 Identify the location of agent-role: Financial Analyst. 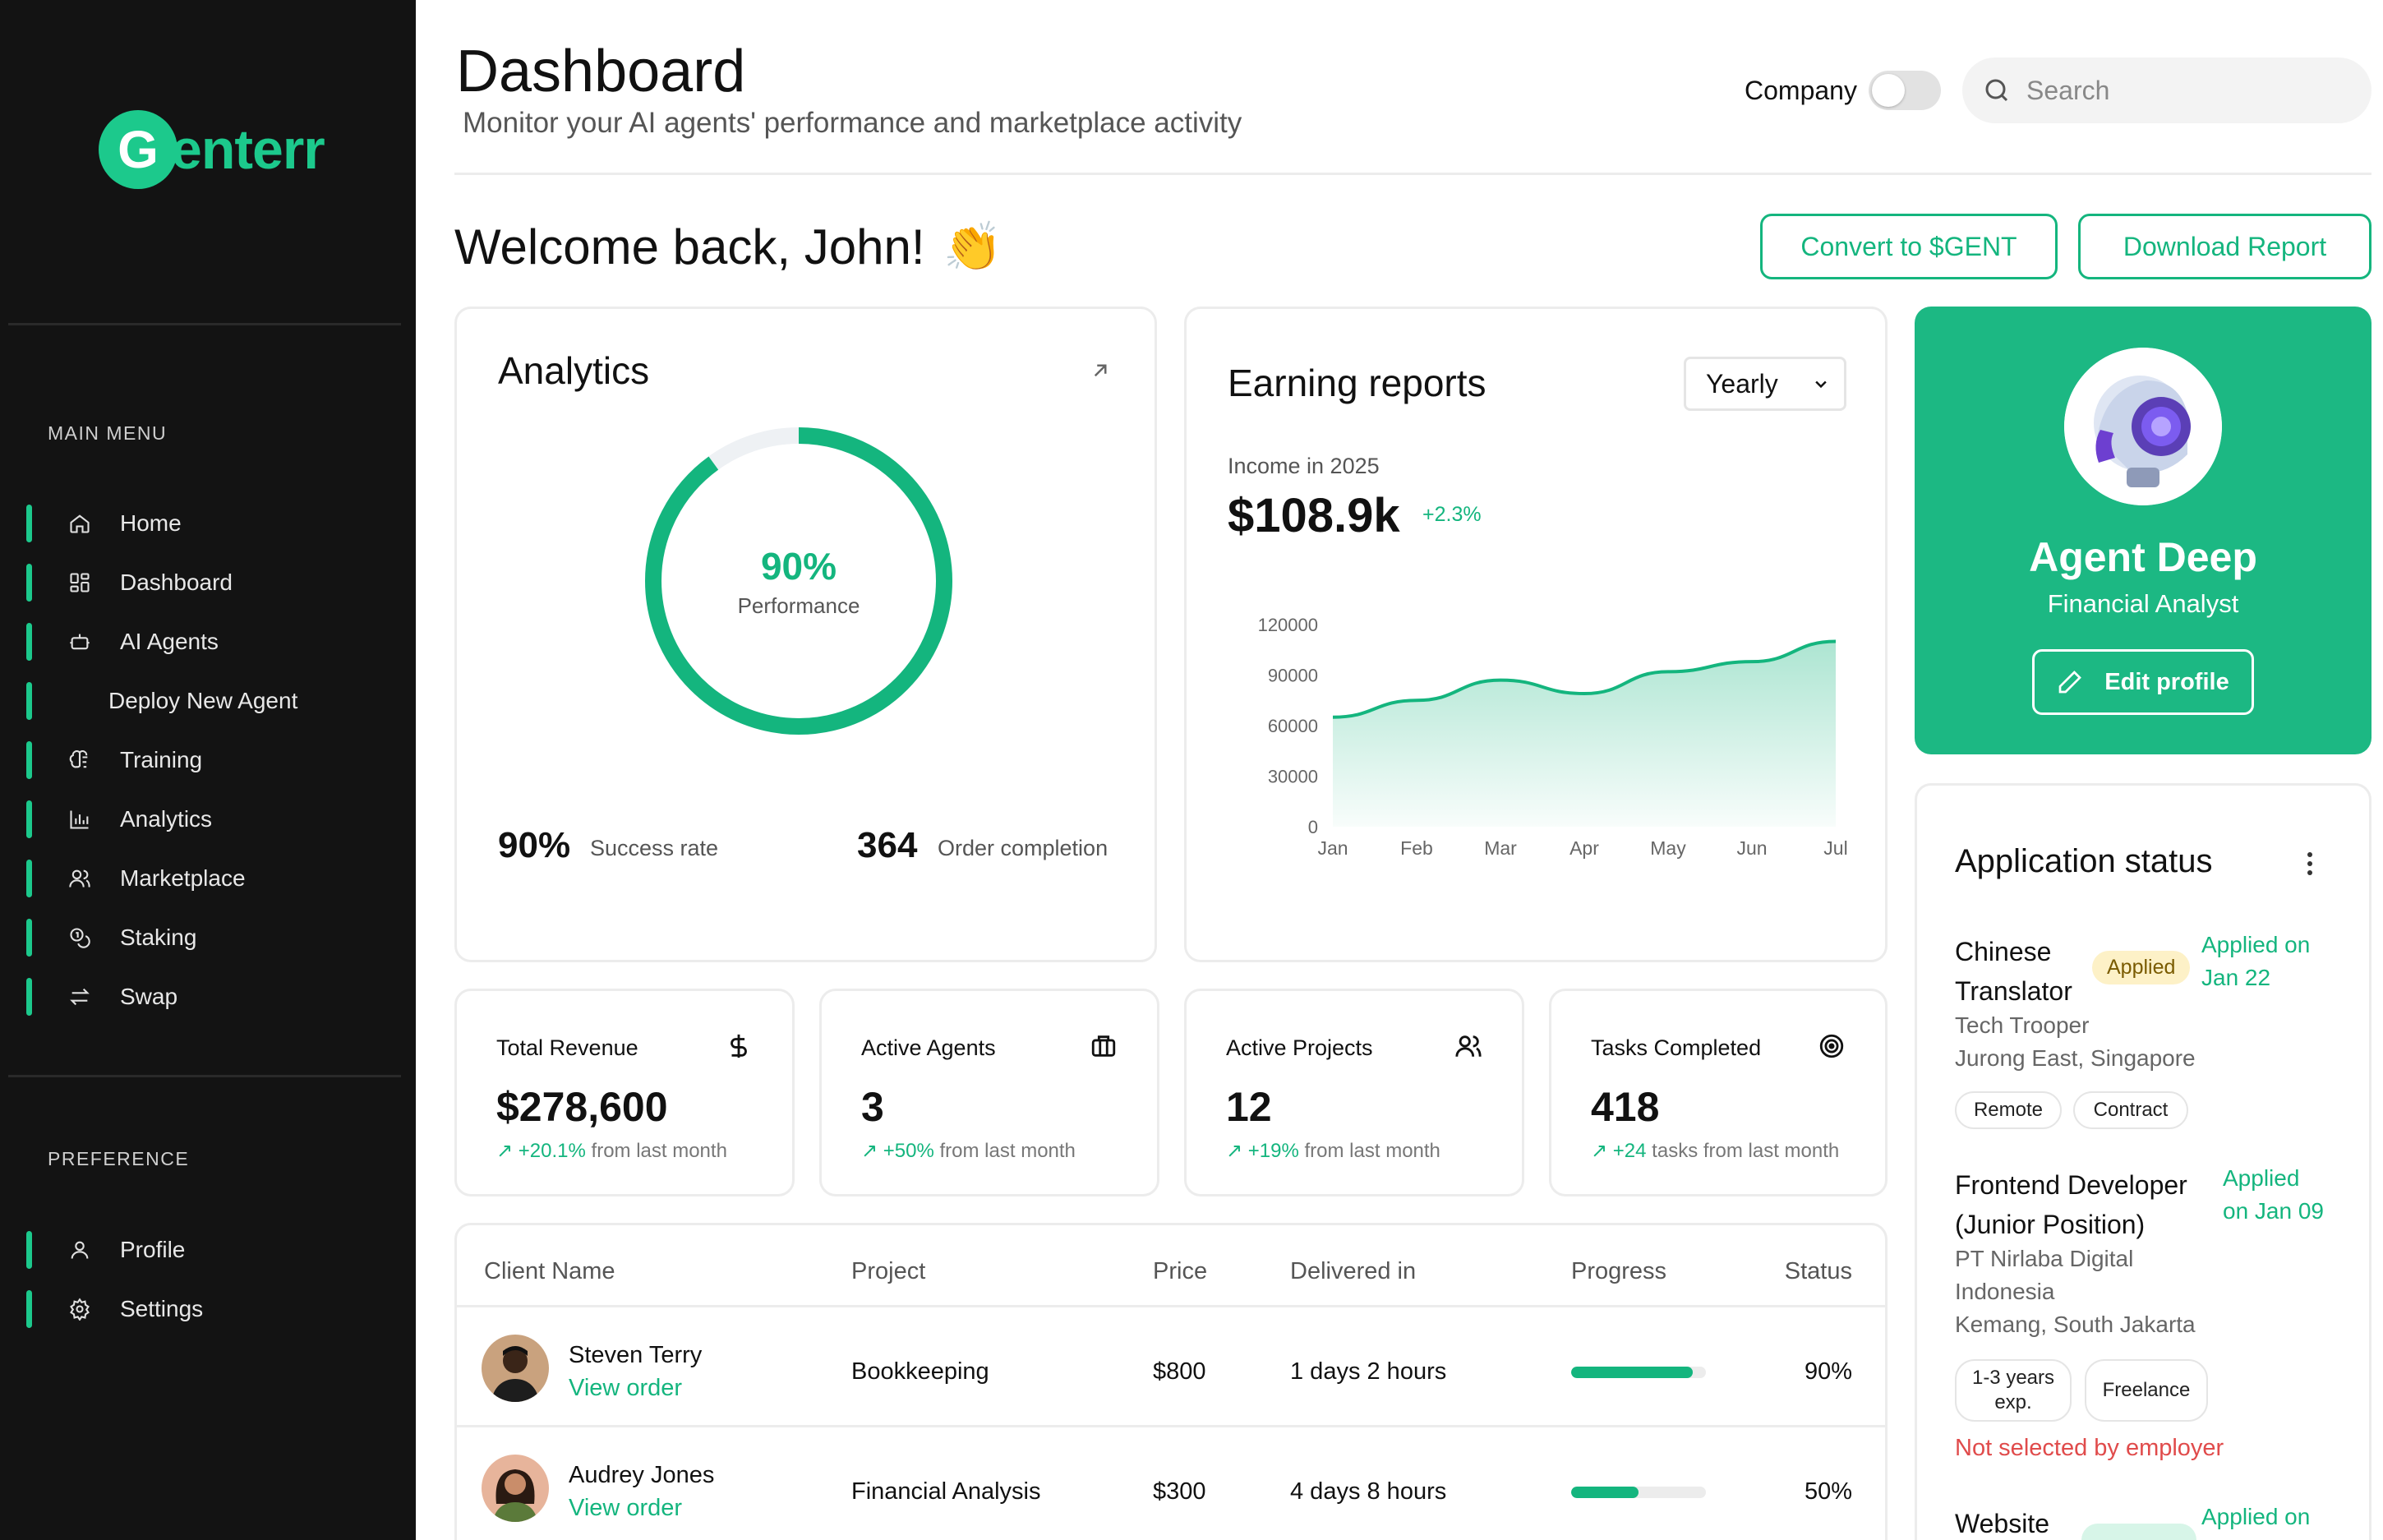
(2143, 603).